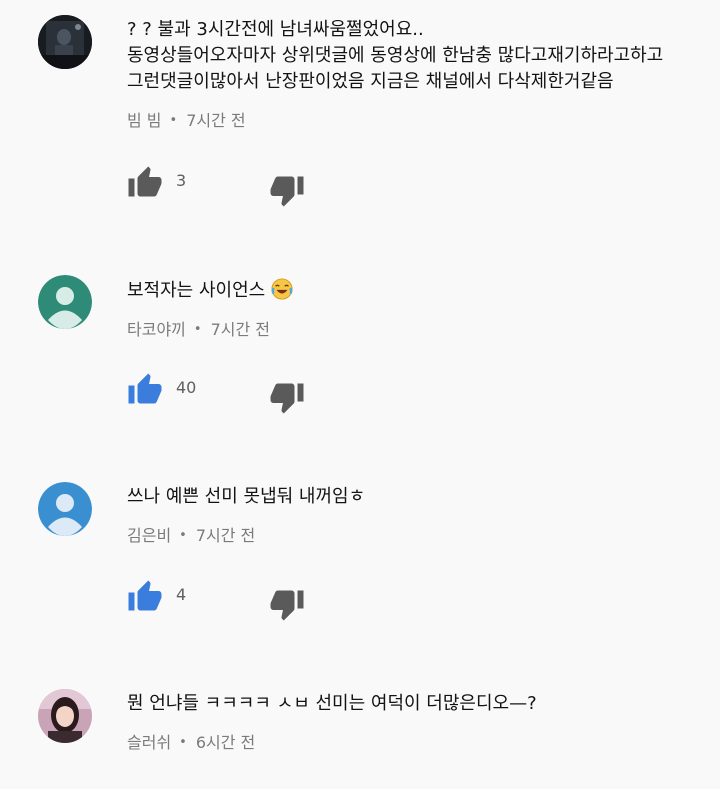  Describe the element at coordinates (423, 534) in the screenshot. I see `comment-meta: 김은비 • 7시간 전` at that location.